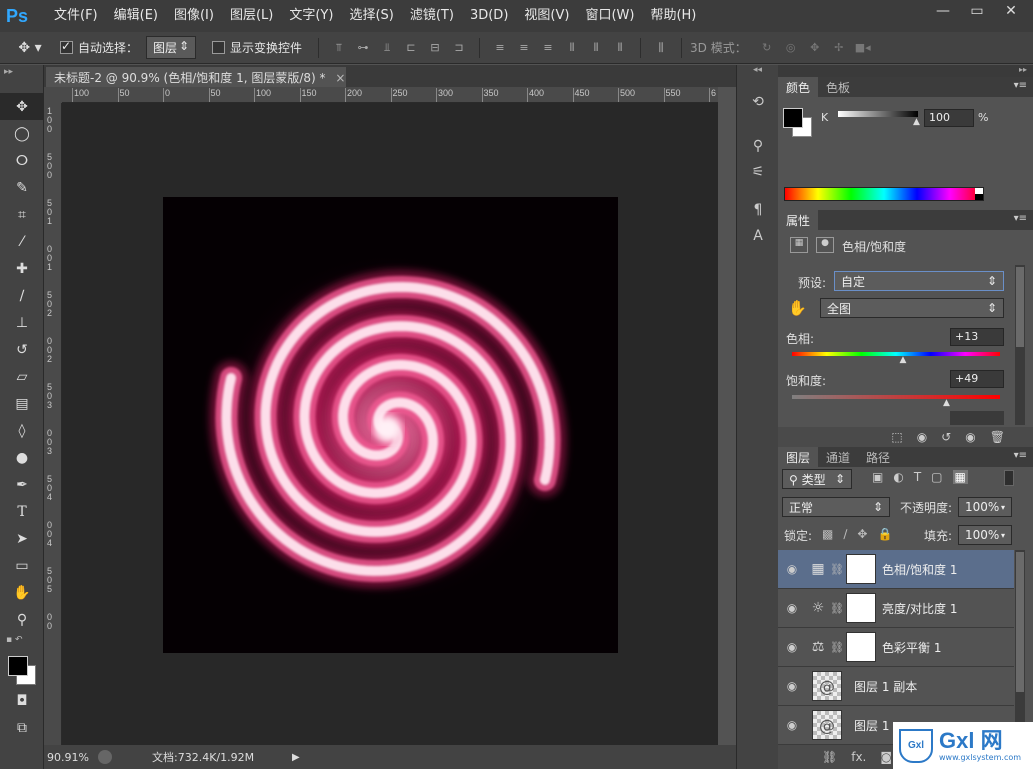 The width and height of the screenshot is (1033, 769). Describe the element at coordinates (946, 437) in the screenshot. I see `reset-icon: ↺` at that location.